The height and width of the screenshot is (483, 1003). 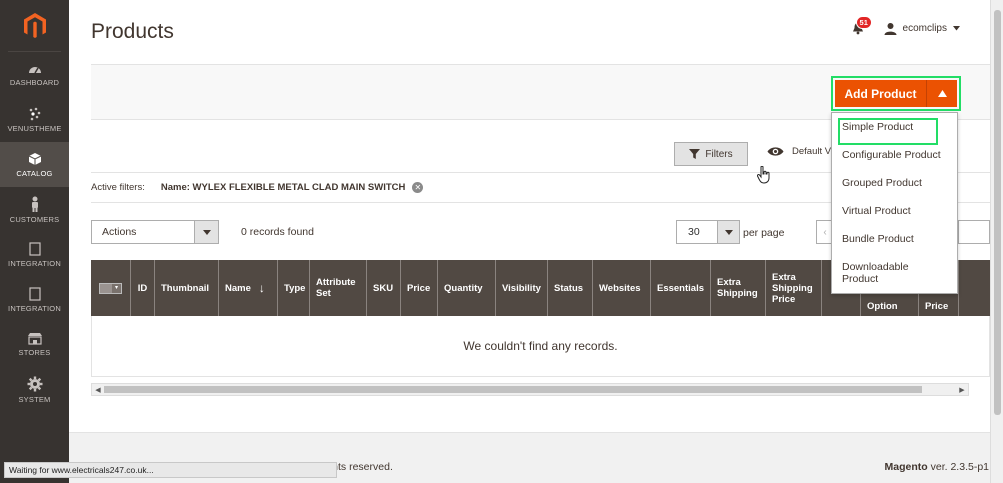 I want to click on column-header-name: Name ↓, so click(x=248, y=288).